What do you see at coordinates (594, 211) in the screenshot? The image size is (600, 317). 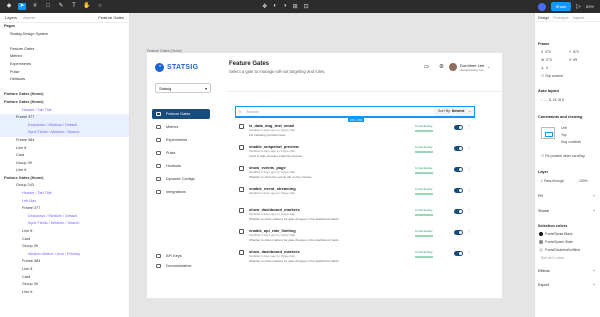 I see `add-stroke-icon: +` at bounding box center [594, 211].